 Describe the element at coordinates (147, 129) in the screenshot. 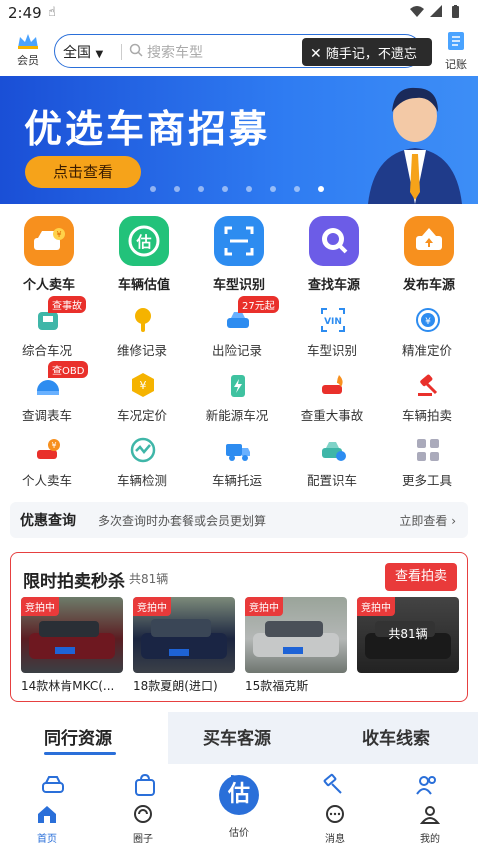

I see `banner-title: 优选车商招募` at that location.